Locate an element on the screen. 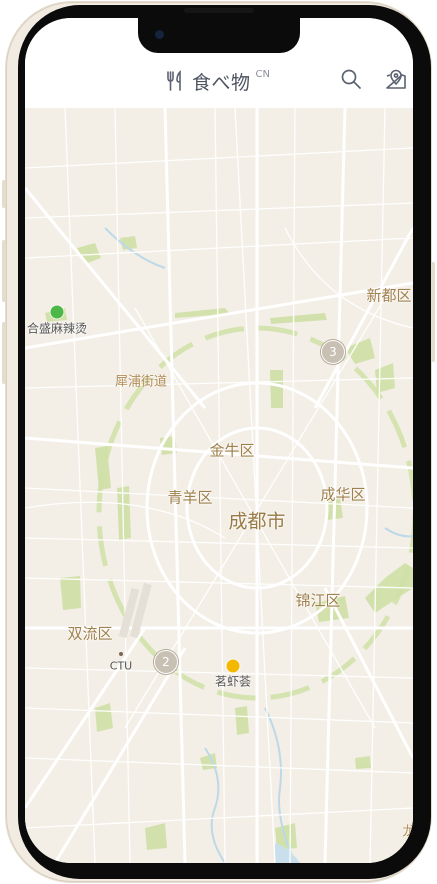 This screenshot has width=437, height=884. cluster-marker: 2 is located at coordinates (166, 662).